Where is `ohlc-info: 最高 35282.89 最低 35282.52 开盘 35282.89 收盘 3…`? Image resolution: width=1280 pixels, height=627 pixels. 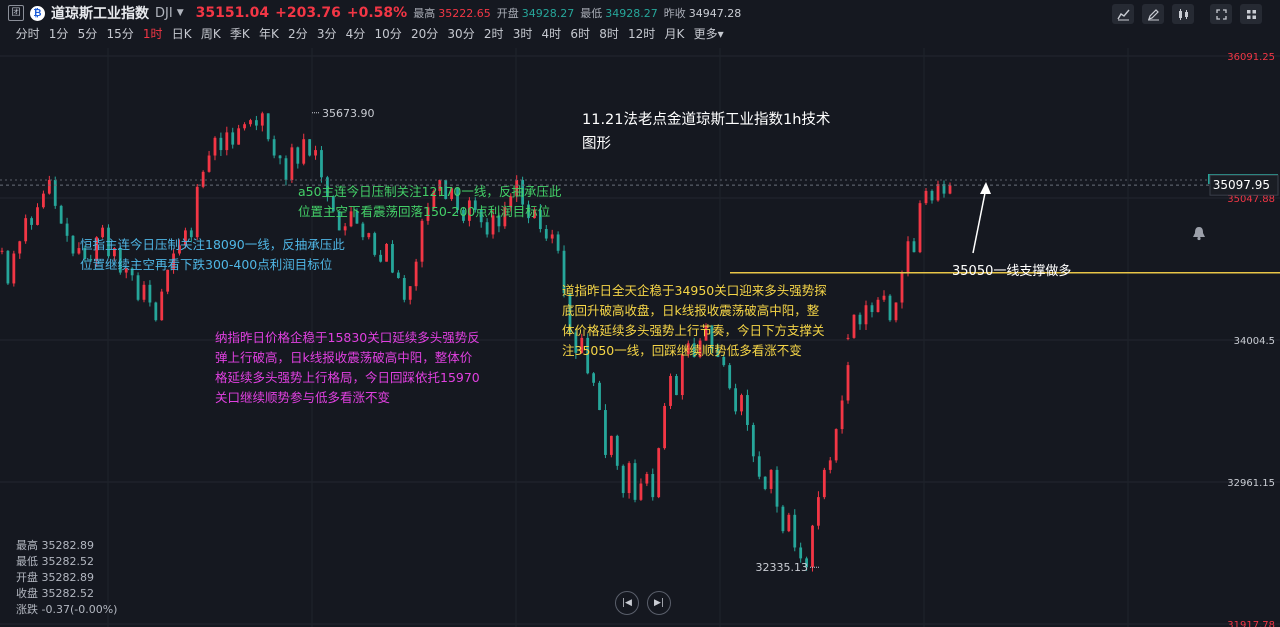 ohlc-info: 最高 35282.89 最低 35282.52 开盘 35282.89 收盘 3… is located at coordinates (66, 578).